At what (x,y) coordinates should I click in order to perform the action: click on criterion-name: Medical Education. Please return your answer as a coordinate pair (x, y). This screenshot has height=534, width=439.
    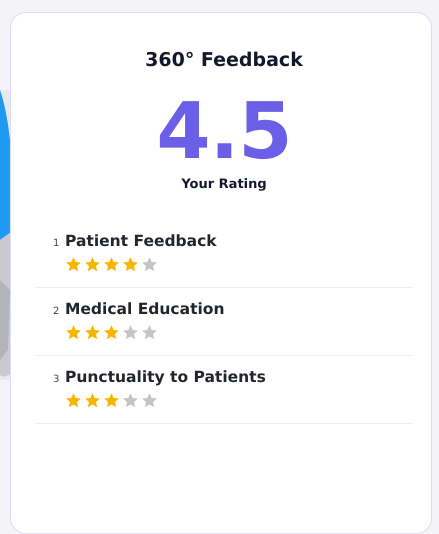
    Looking at the image, I should click on (144, 309).